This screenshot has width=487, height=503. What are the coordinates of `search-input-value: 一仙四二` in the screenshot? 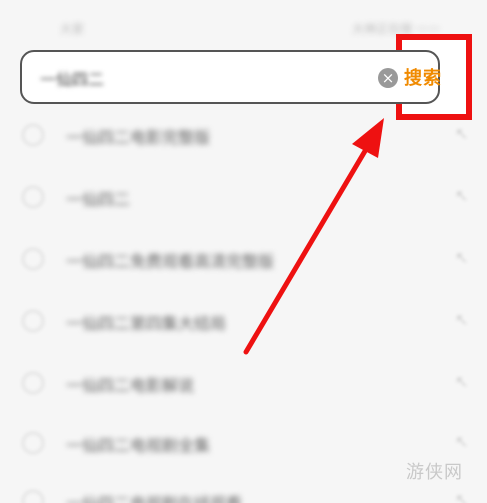 It's located at (72, 79).